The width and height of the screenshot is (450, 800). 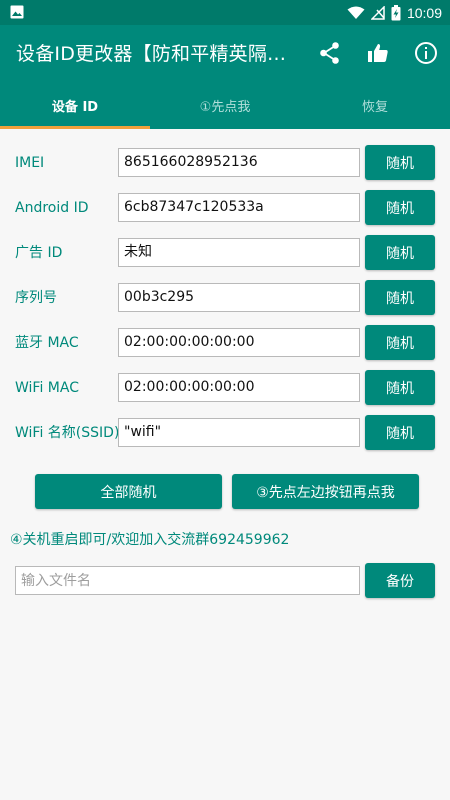 What do you see at coordinates (225, 12) in the screenshot?
I see `status-bar: 10:09` at bounding box center [225, 12].